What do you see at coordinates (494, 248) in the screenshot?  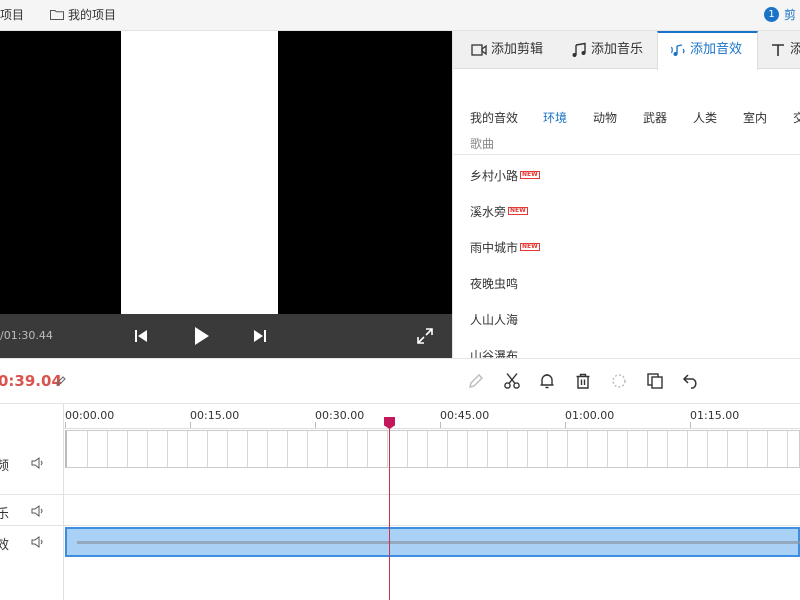 I see `sound-name: 雨中城市` at bounding box center [494, 248].